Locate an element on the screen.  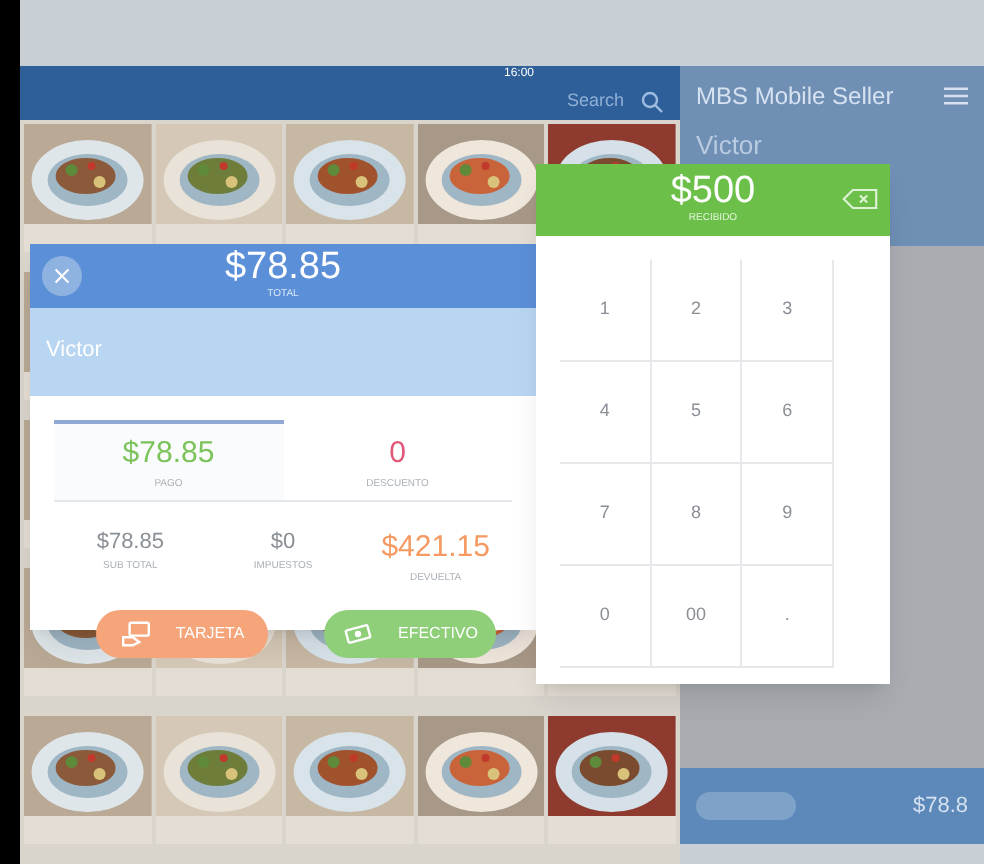
total-value: $421.15 is located at coordinates (435, 548).